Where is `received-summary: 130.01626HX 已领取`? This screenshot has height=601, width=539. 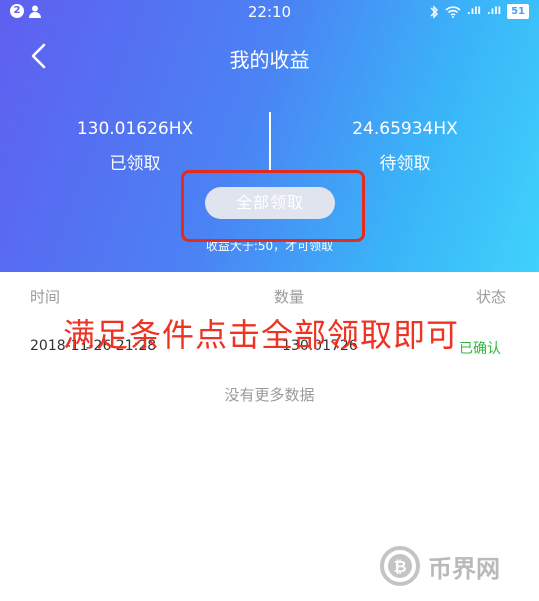
received-summary: 130.01626HX 已领取 is located at coordinates (135, 146).